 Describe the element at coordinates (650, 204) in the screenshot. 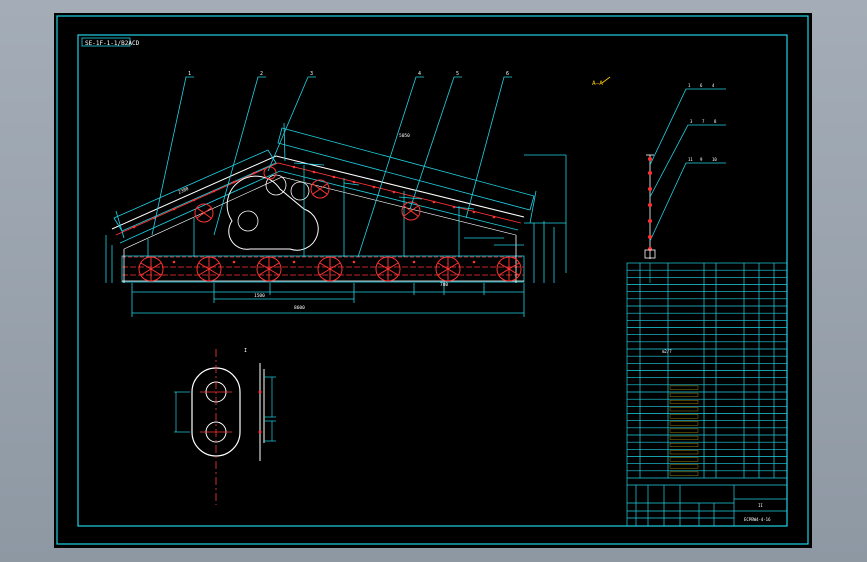

I see `chain-detail-links` at that location.